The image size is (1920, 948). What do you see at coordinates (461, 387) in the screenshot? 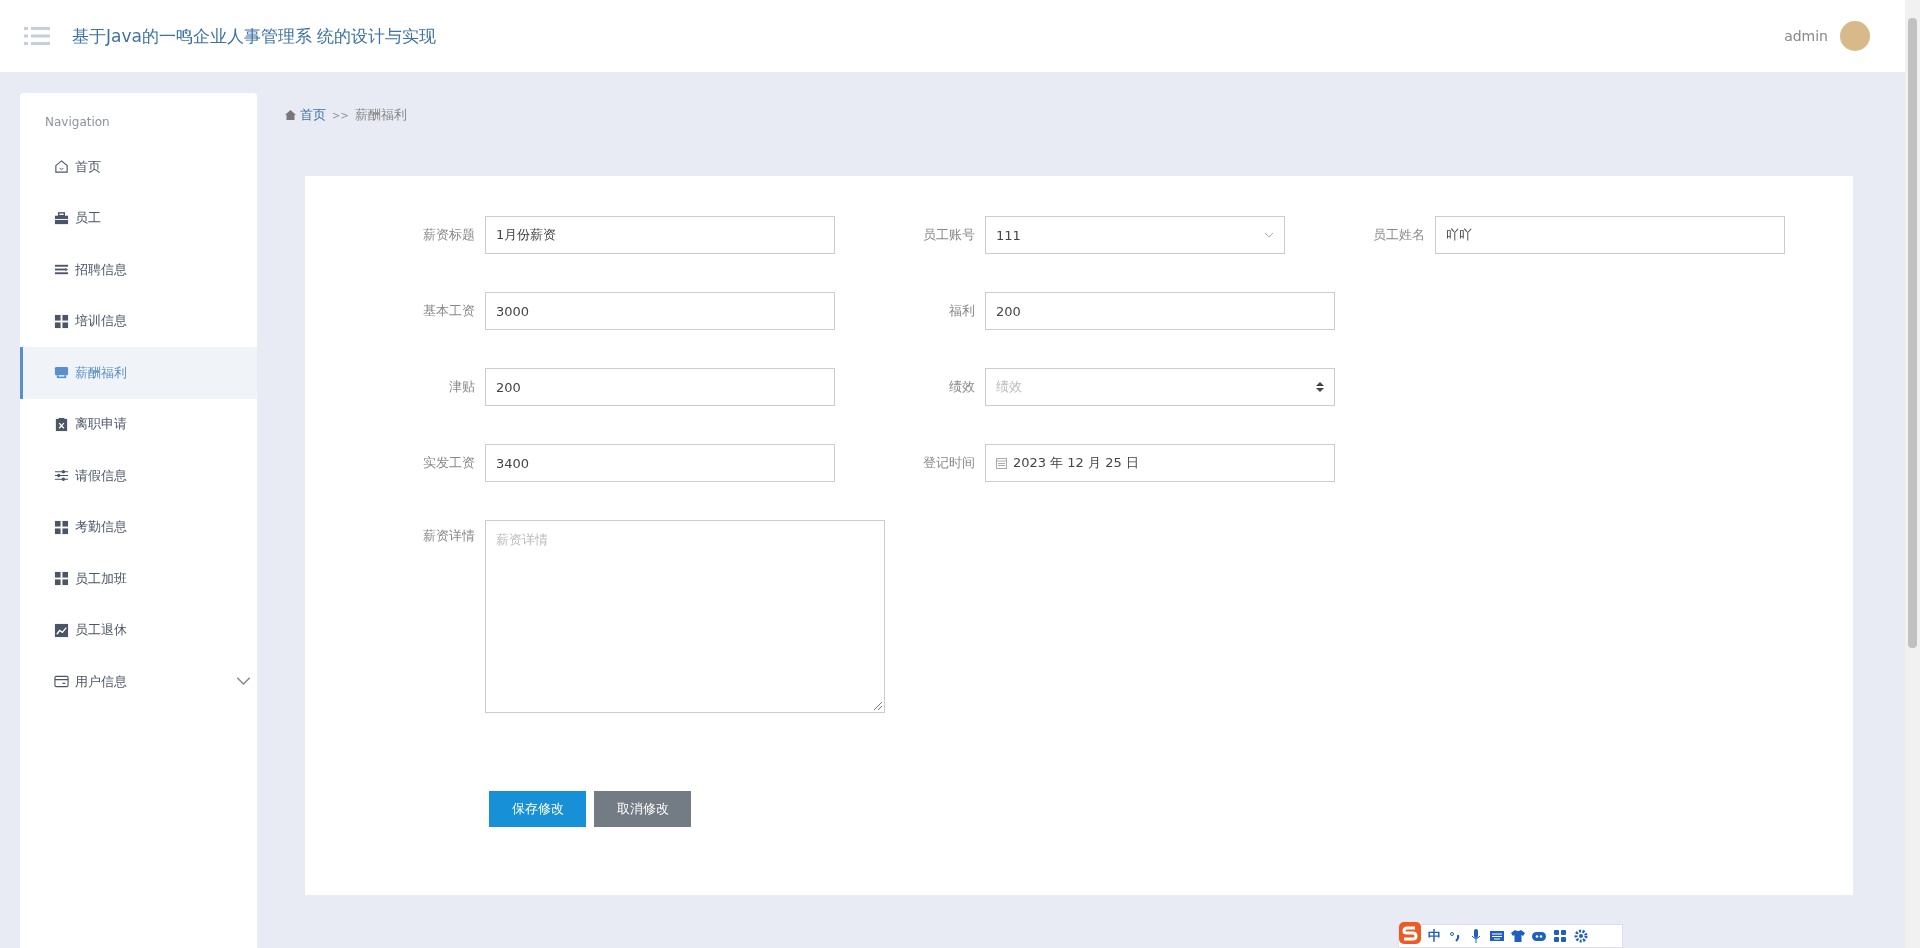
I see `field-label: 津贴` at bounding box center [461, 387].